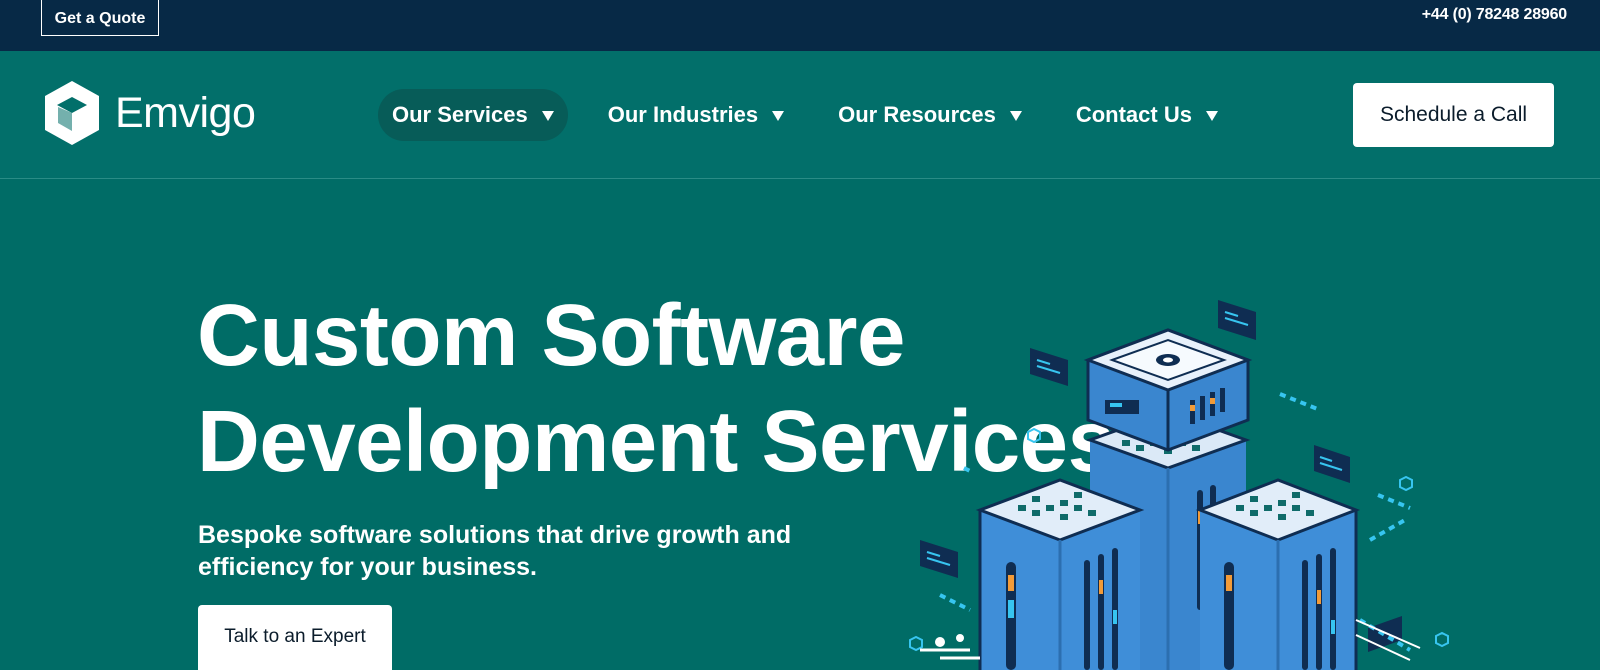 This screenshot has width=1600, height=670. What do you see at coordinates (1494, 15) in the screenshot?
I see `phone-number-link: +44 (0) 78248 28960` at bounding box center [1494, 15].